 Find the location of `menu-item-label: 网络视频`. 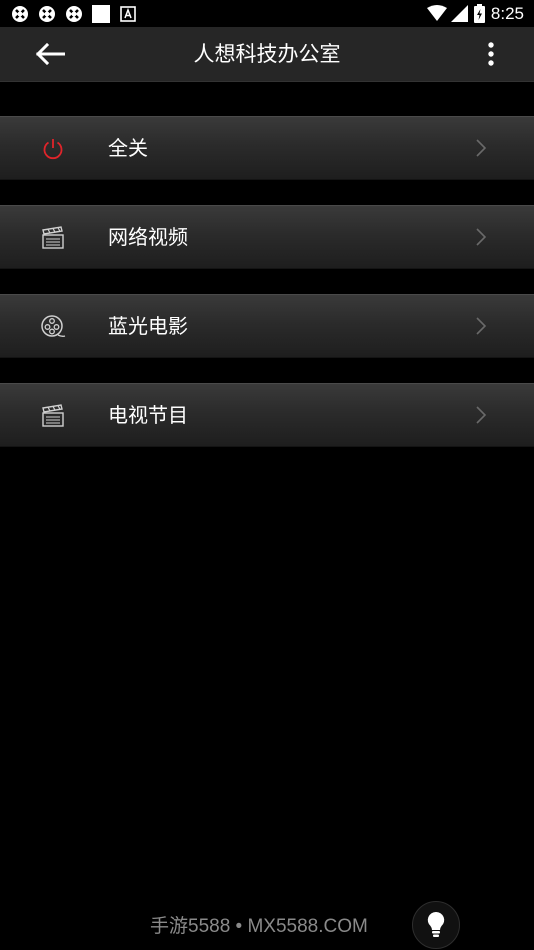

menu-item-label: 网络视频 is located at coordinates (148, 237).